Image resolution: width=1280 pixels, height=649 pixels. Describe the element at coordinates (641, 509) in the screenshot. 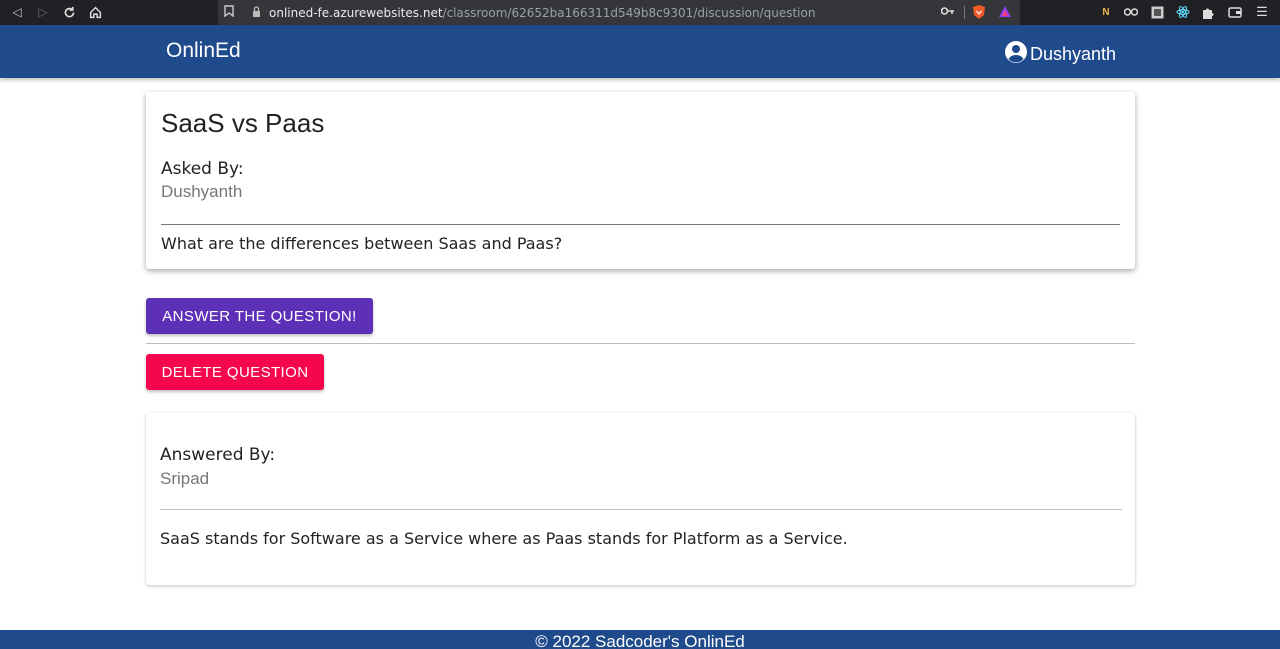

I see `answer-divider` at that location.